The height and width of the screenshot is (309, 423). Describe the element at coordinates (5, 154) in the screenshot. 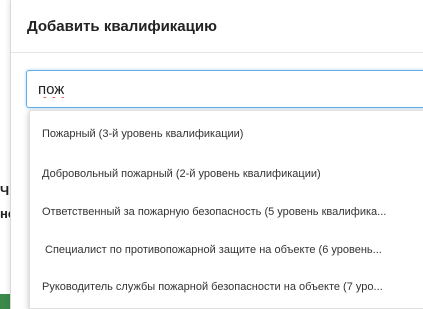

I see `background-page` at that location.